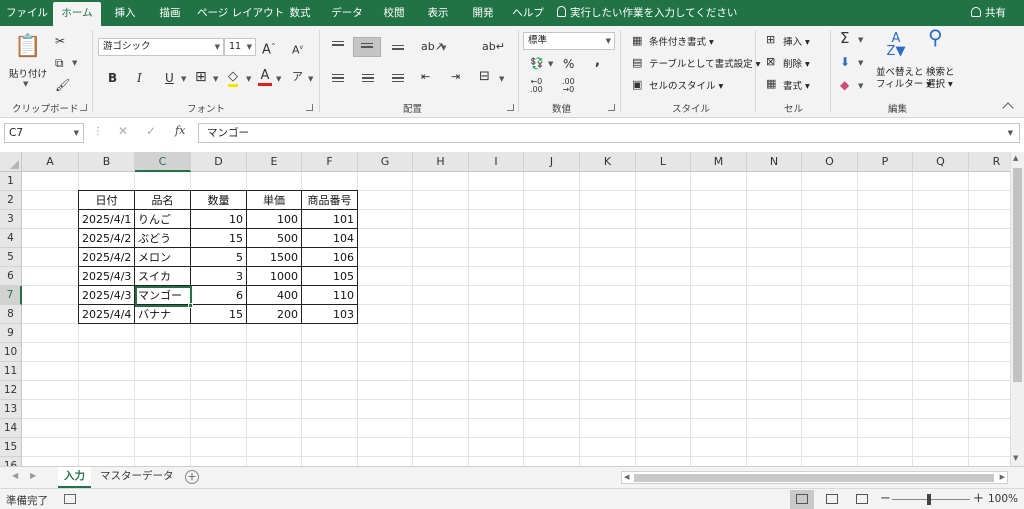 The width and height of the screenshot is (1024, 509). I want to click on row-header: 15, so click(11, 447).